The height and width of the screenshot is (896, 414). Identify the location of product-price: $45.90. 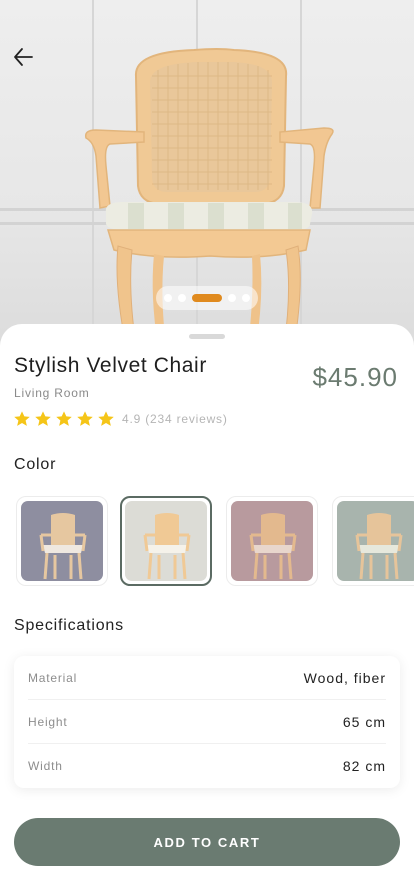
(355, 377).